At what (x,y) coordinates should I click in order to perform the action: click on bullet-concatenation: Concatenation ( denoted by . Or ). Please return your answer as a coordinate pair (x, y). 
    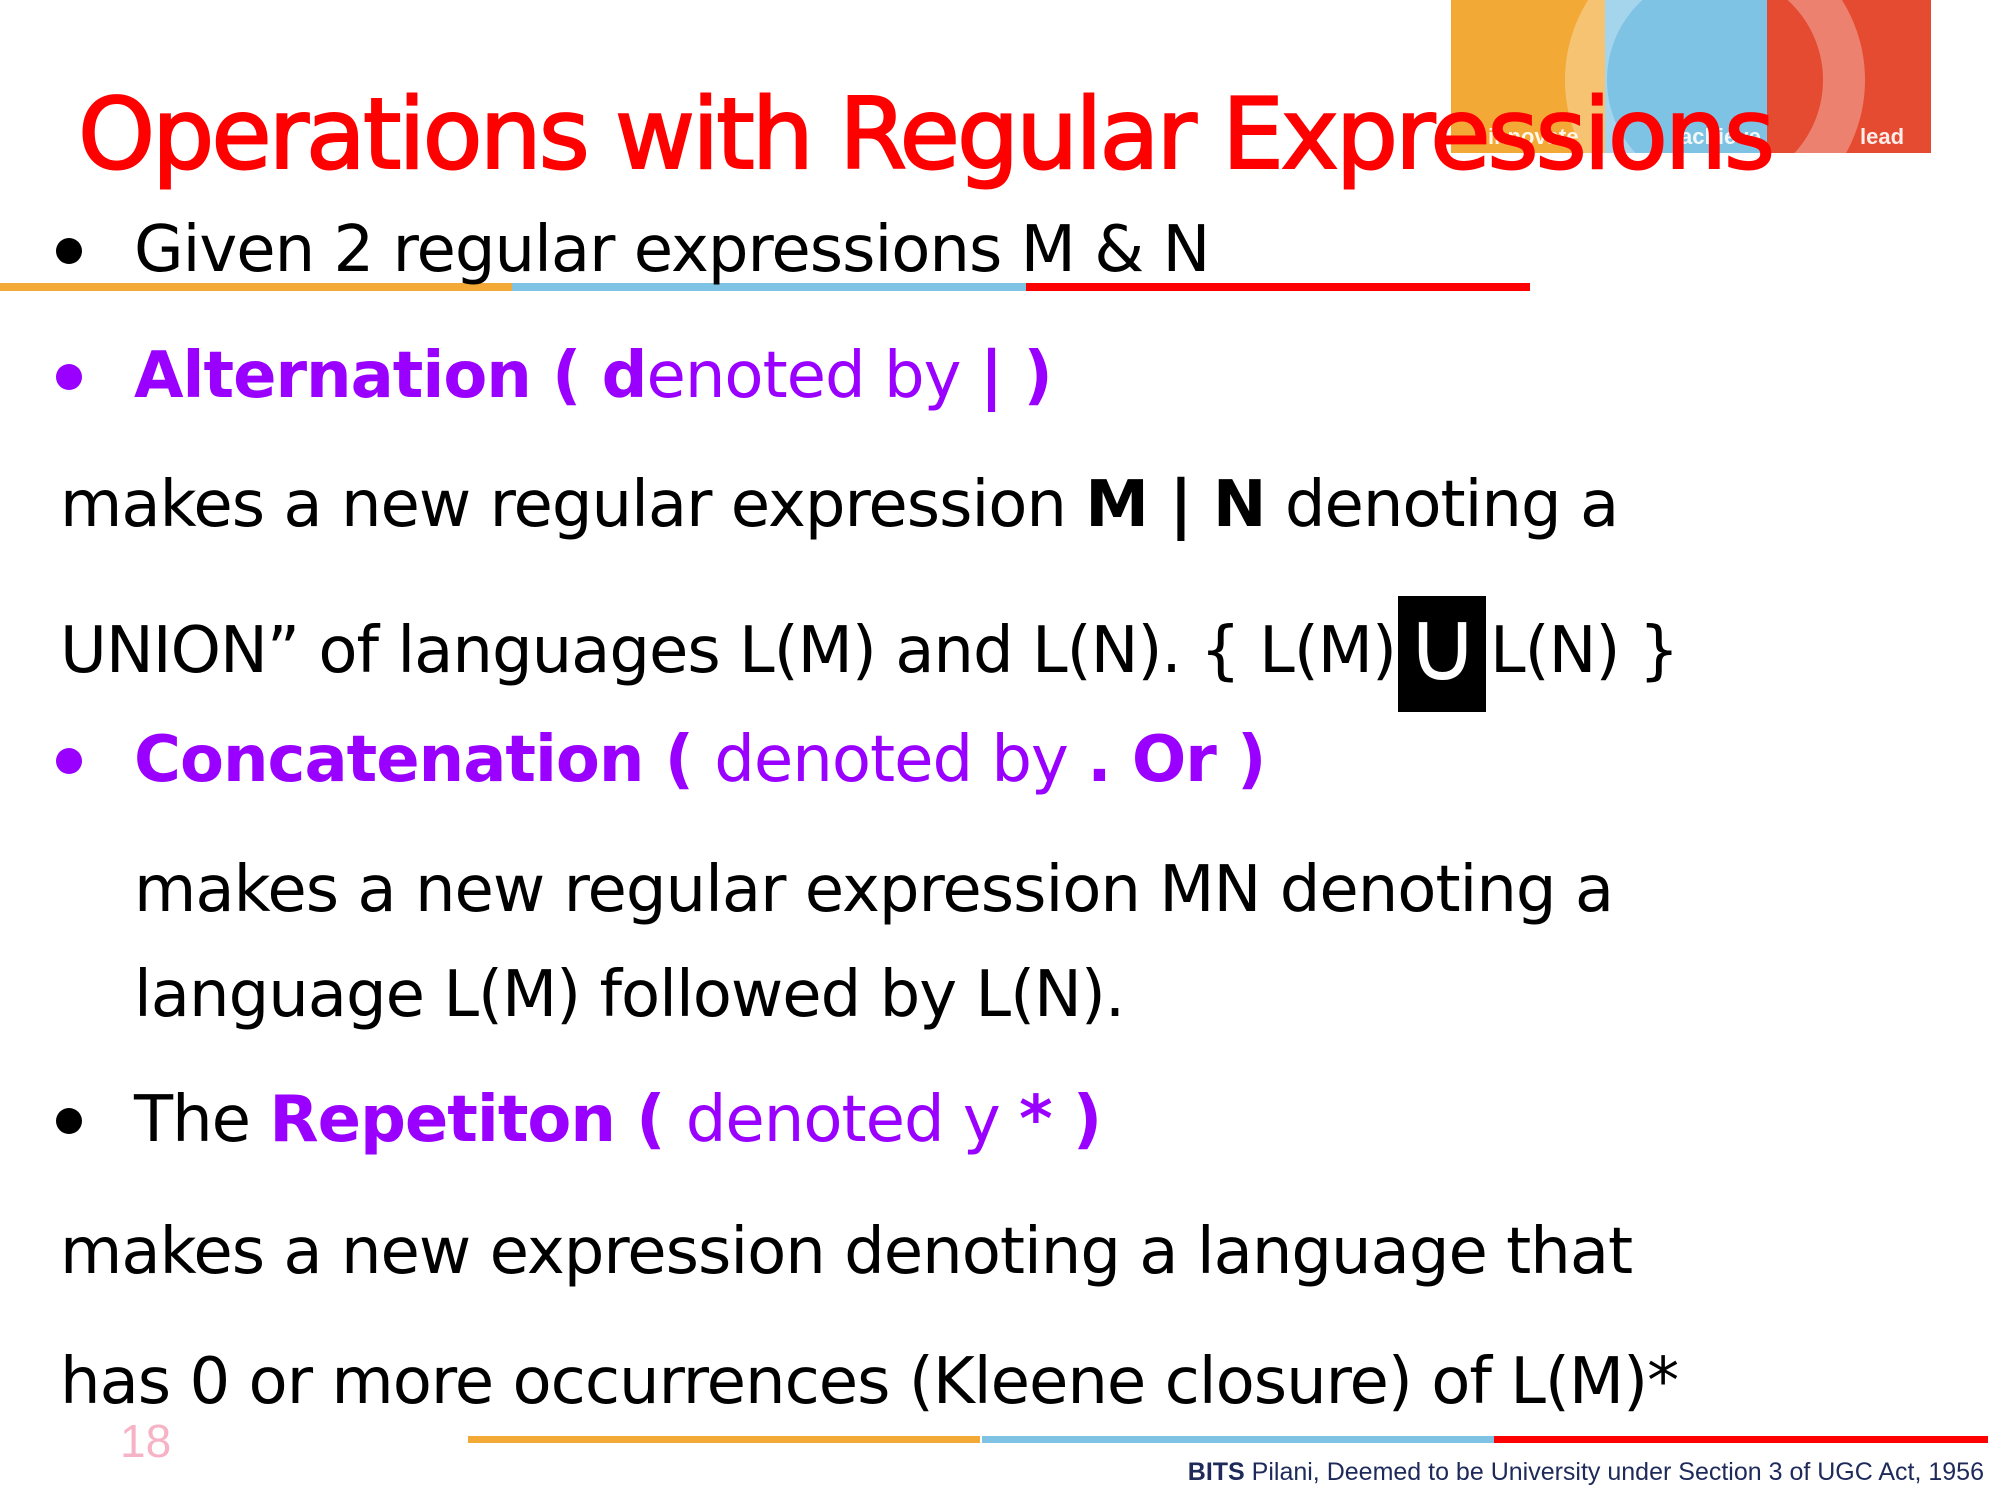
    Looking at the image, I should click on (700, 760).